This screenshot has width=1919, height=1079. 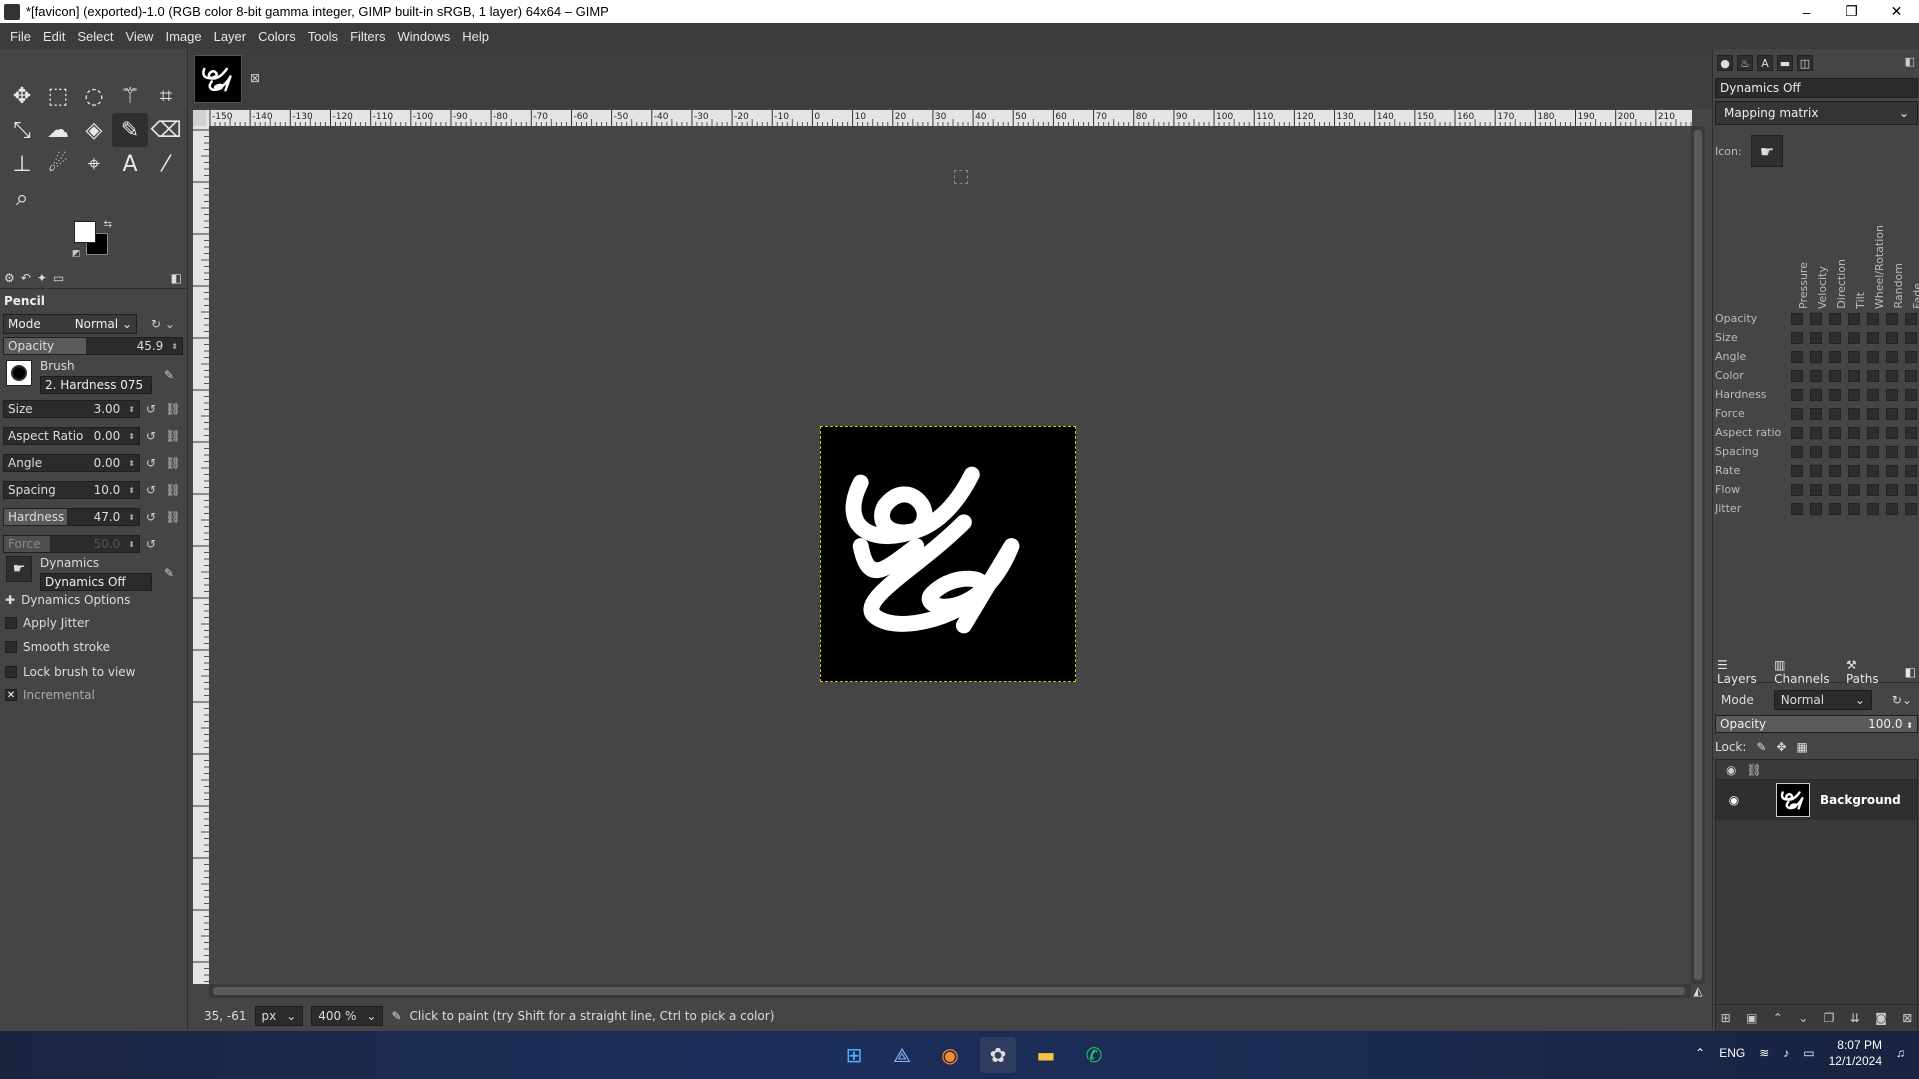 I want to click on dynamics-preview-icon: ☛, so click(x=19, y=569).